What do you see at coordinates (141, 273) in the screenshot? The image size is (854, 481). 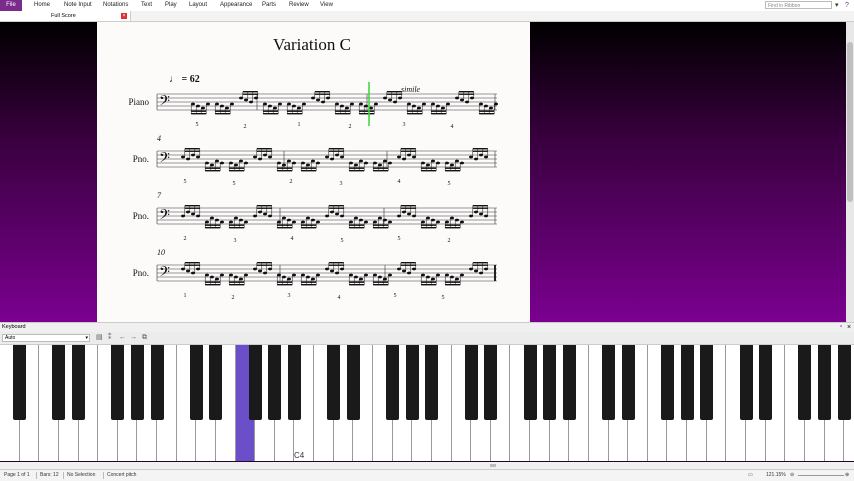 I see `staff-label: Pno.` at bounding box center [141, 273].